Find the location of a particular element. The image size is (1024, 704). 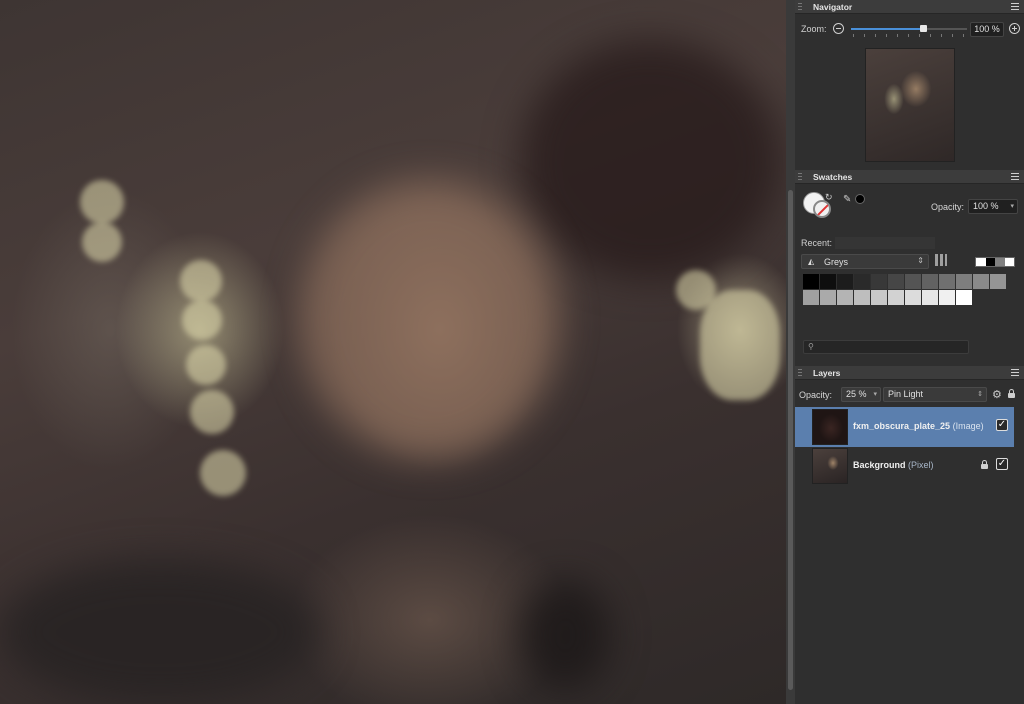

mini-swatch-strip is located at coordinates (995, 262).